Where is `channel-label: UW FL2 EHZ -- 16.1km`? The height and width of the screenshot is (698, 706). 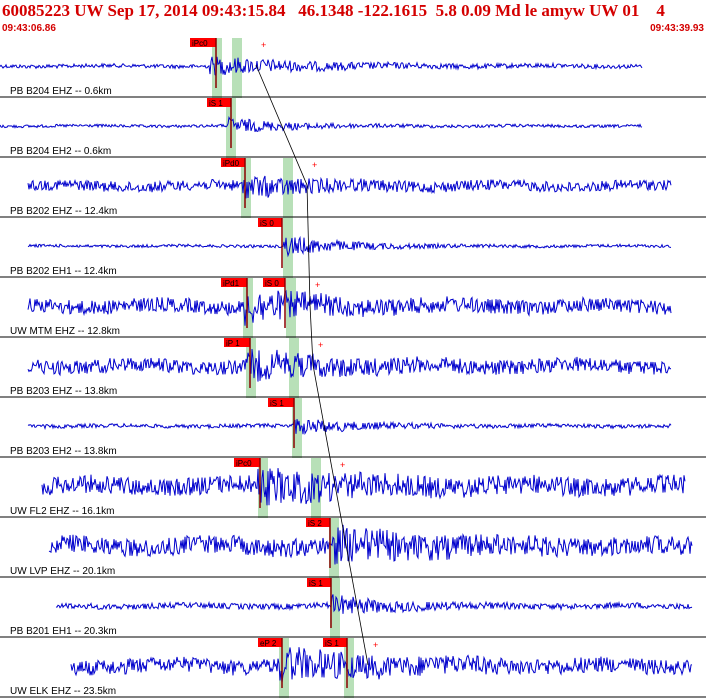 channel-label: UW FL2 EHZ -- 16.1km is located at coordinates (62, 511).